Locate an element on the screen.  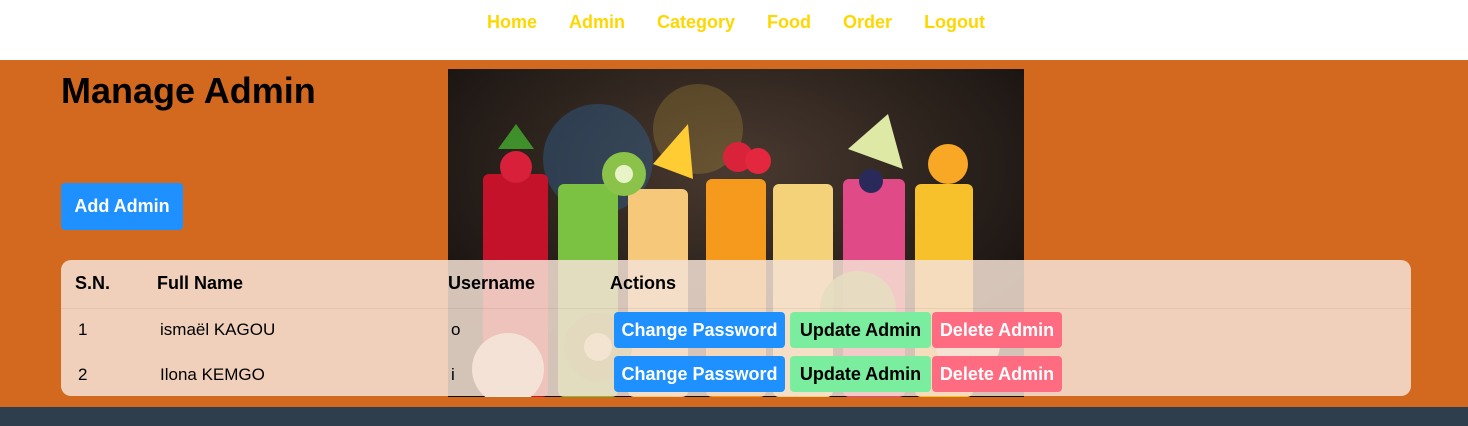
nav-link-home: Home is located at coordinates (512, 22).